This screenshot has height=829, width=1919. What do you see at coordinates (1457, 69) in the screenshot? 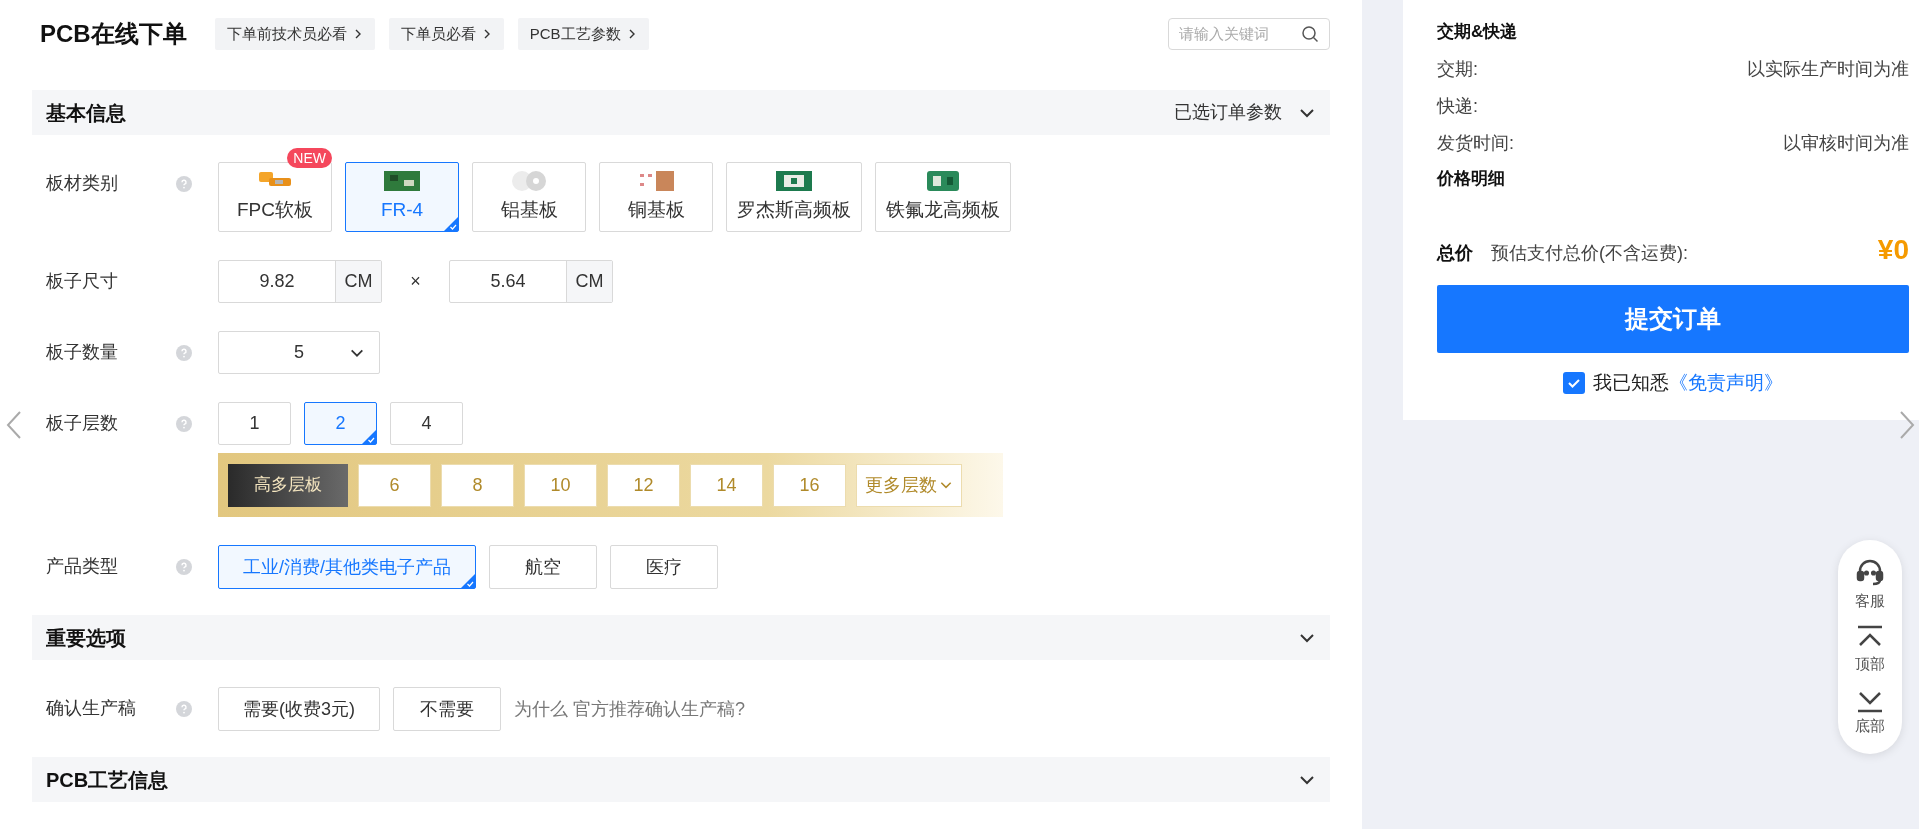
I see `info-label: 交期:` at bounding box center [1457, 69].